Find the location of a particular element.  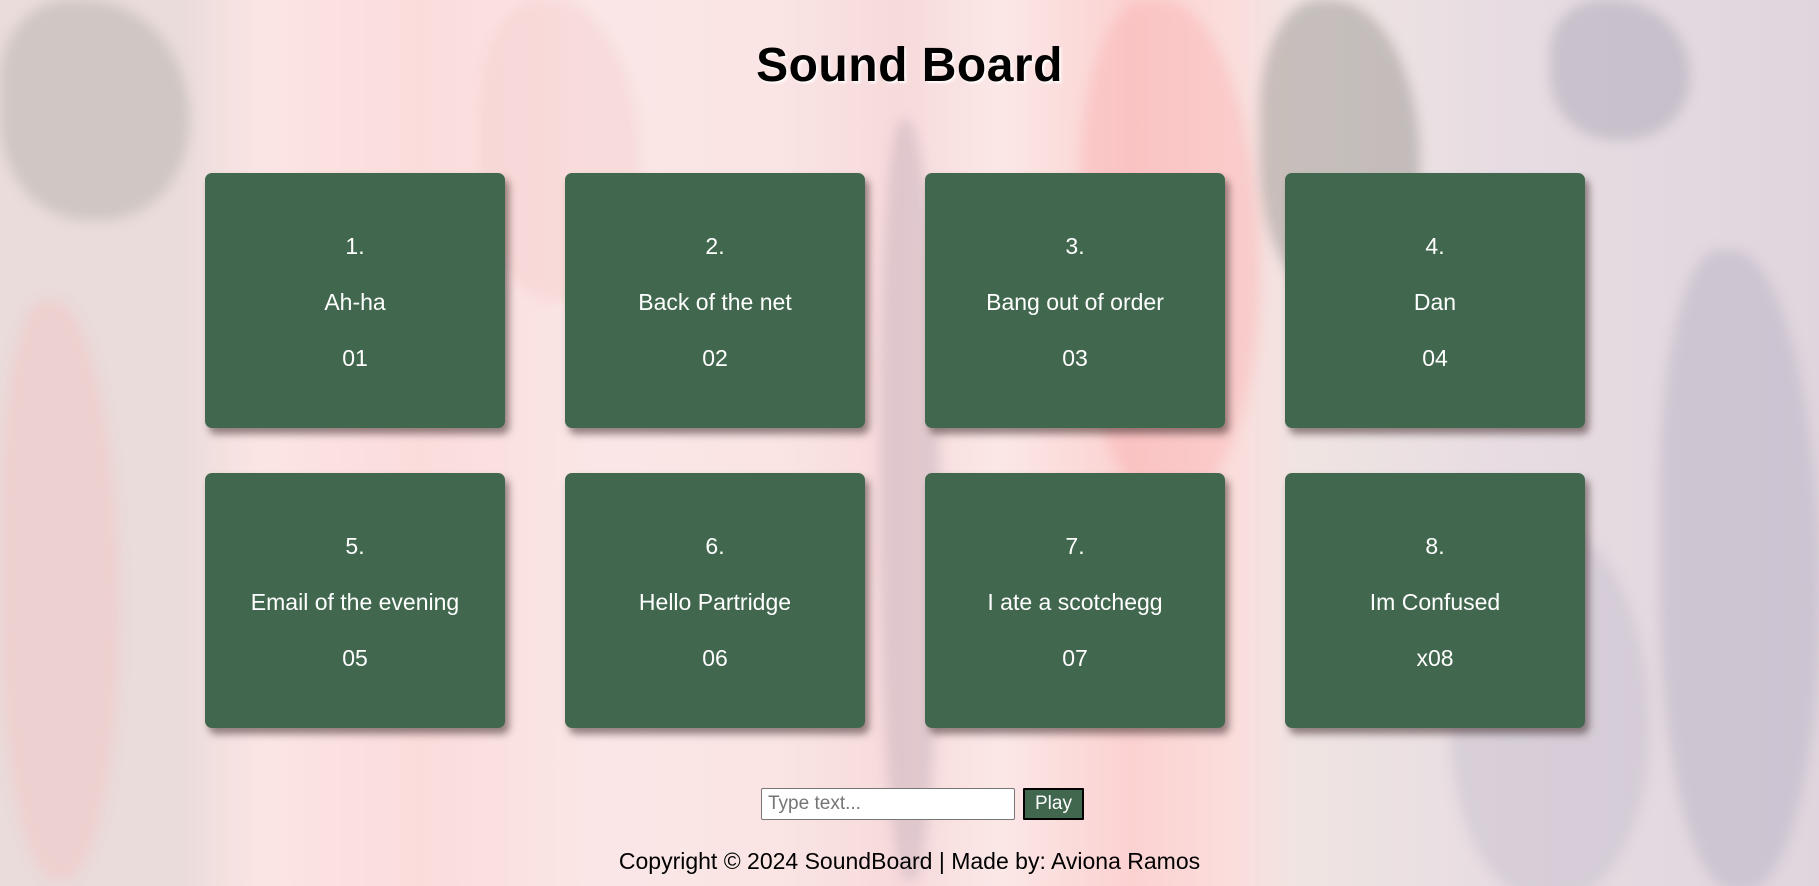

play-button: Play is located at coordinates (1053, 804).